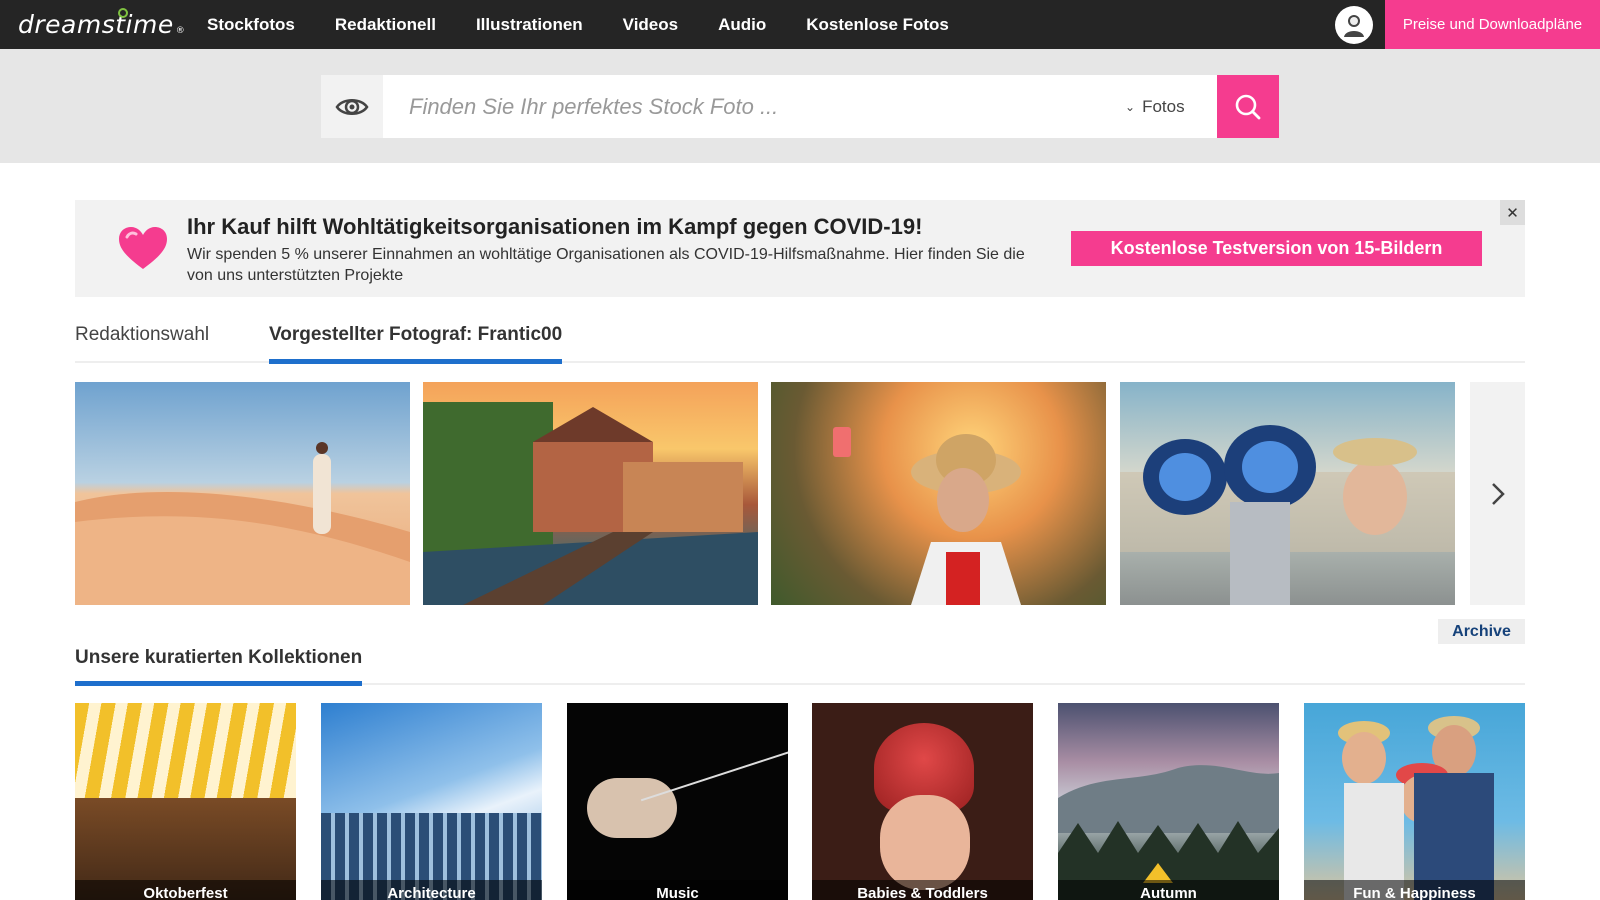 The image size is (1600, 900). Describe the element at coordinates (1287, 515) in the screenshot. I see `binoculars-illustration` at that location.